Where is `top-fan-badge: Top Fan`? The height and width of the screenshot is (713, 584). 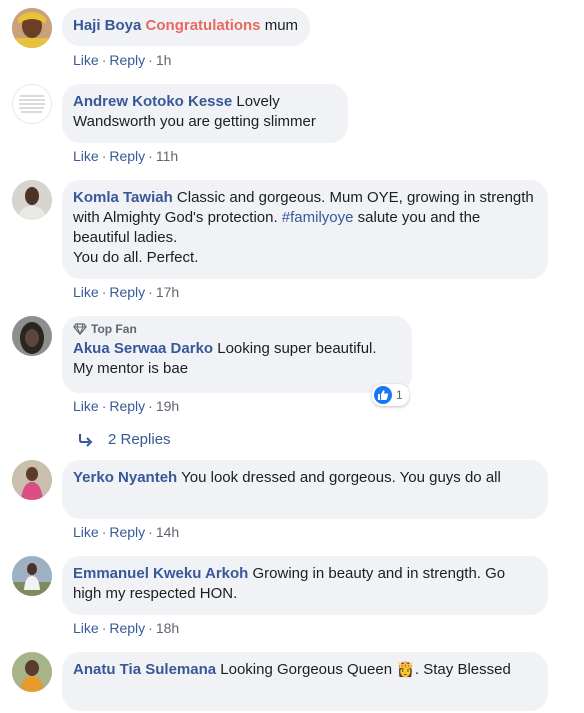
top-fan-badge: Top Fan is located at coordinates (236, 329).